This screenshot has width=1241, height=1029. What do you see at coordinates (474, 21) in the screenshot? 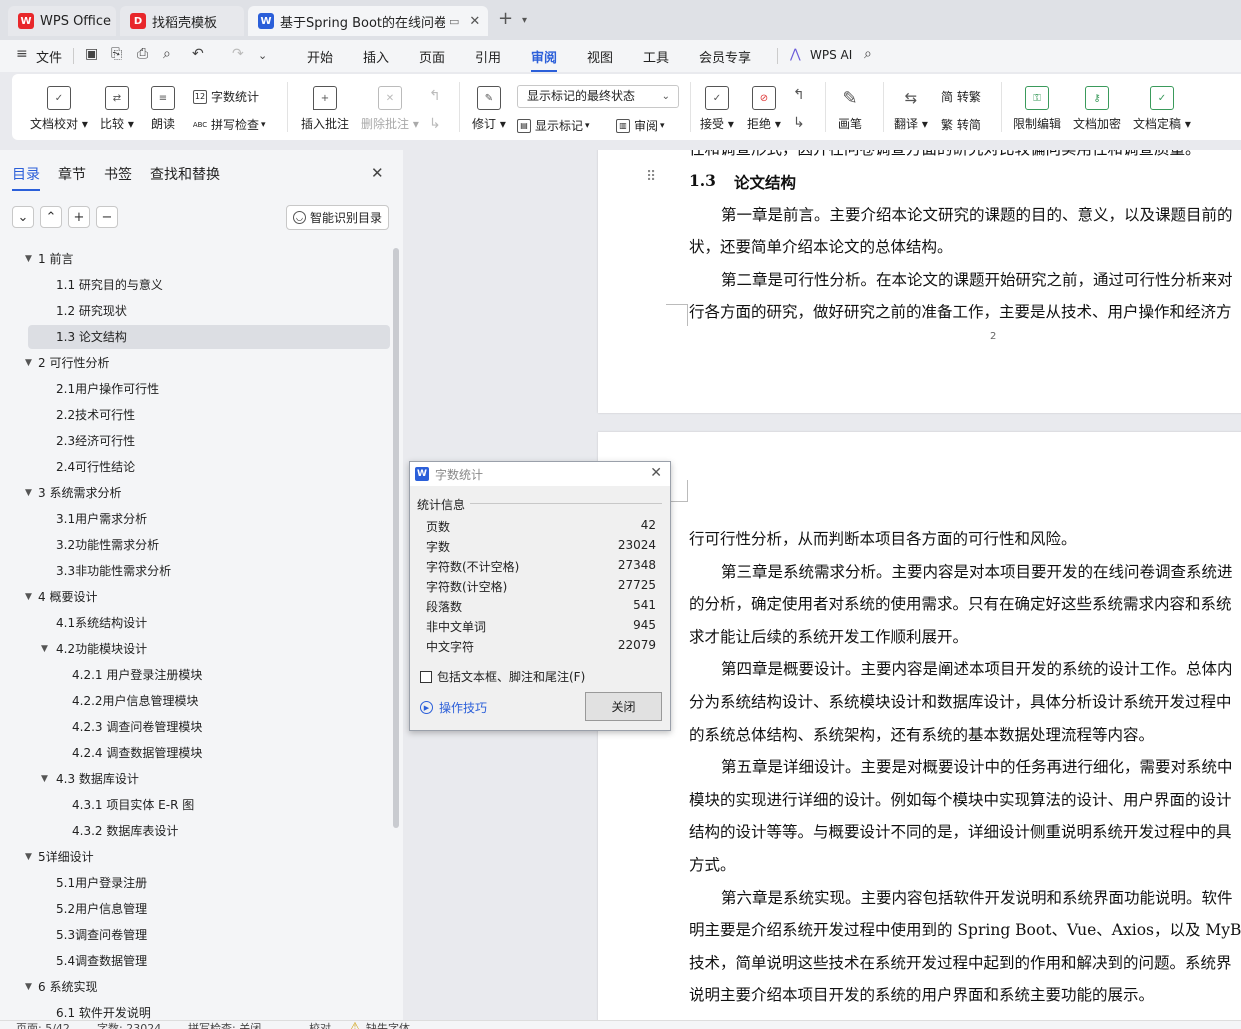
I see `close-tab-icon: ✕` at bounding box center [474, 21].